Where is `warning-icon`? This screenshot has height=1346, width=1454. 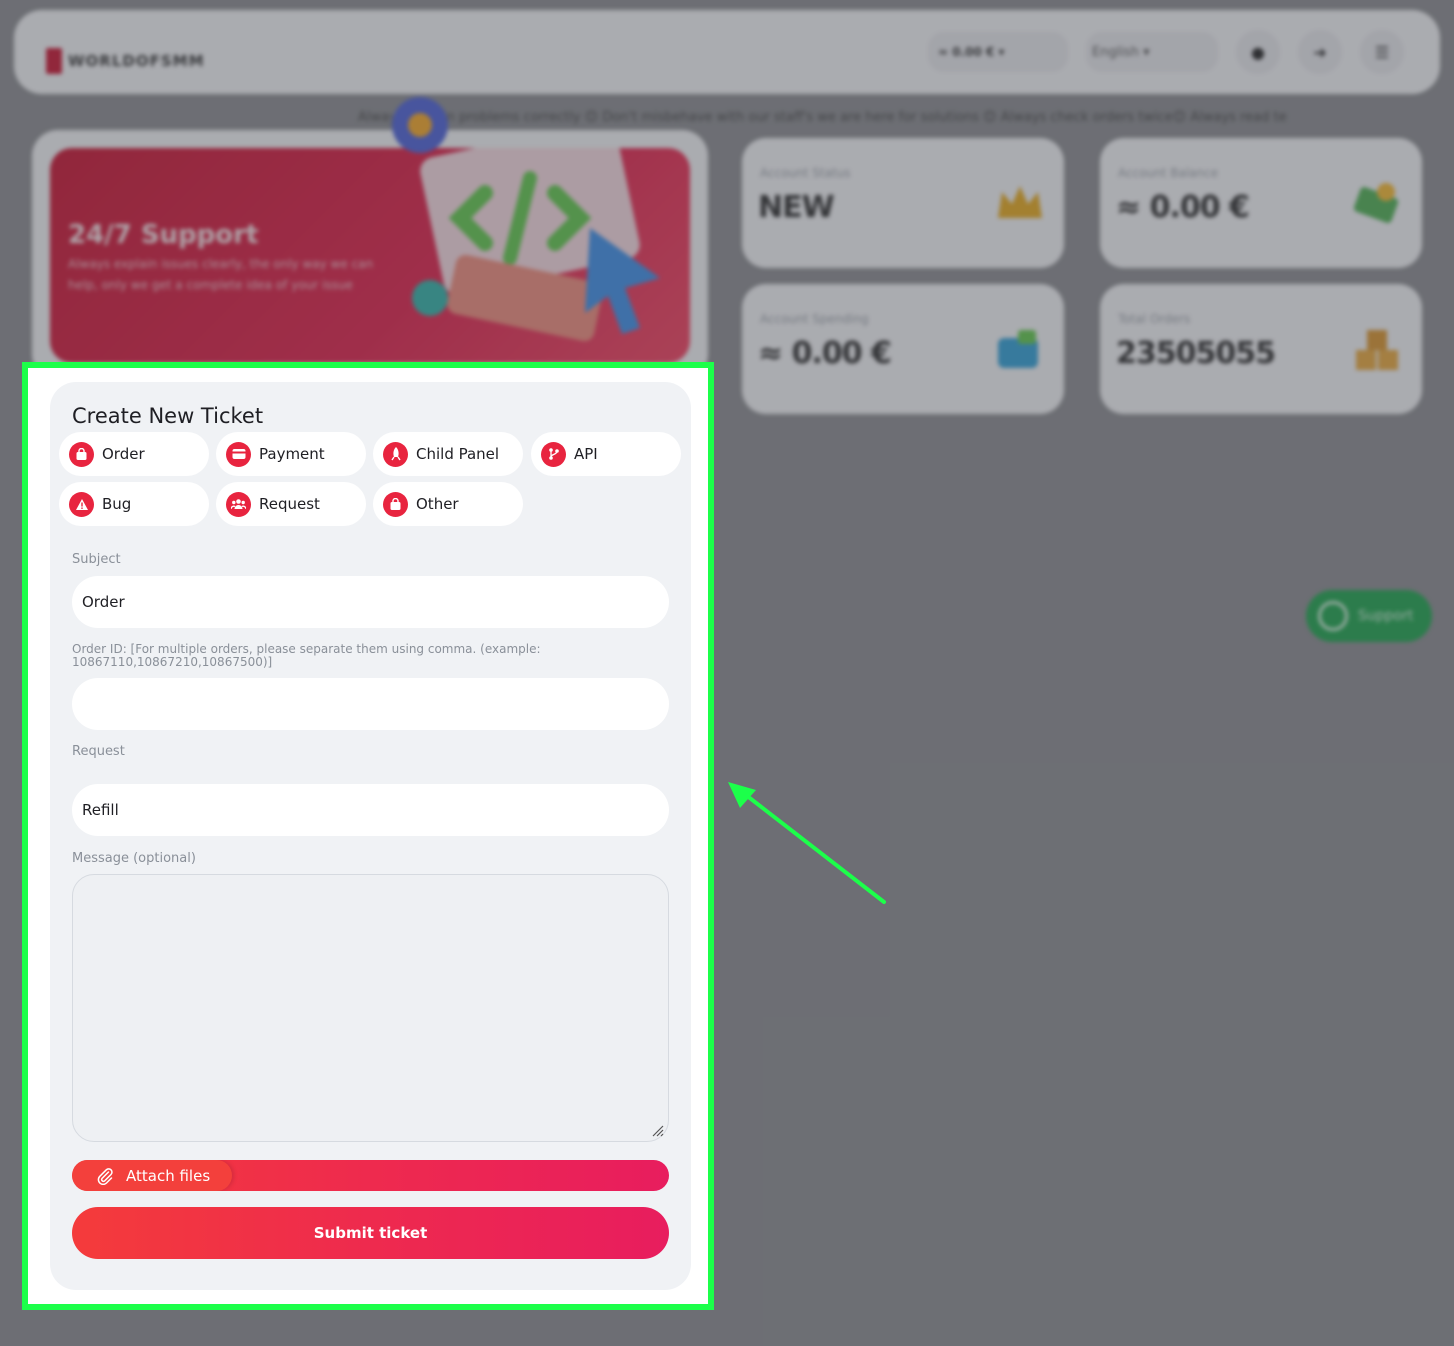 warning-icon is located at coordinates (81, 504).